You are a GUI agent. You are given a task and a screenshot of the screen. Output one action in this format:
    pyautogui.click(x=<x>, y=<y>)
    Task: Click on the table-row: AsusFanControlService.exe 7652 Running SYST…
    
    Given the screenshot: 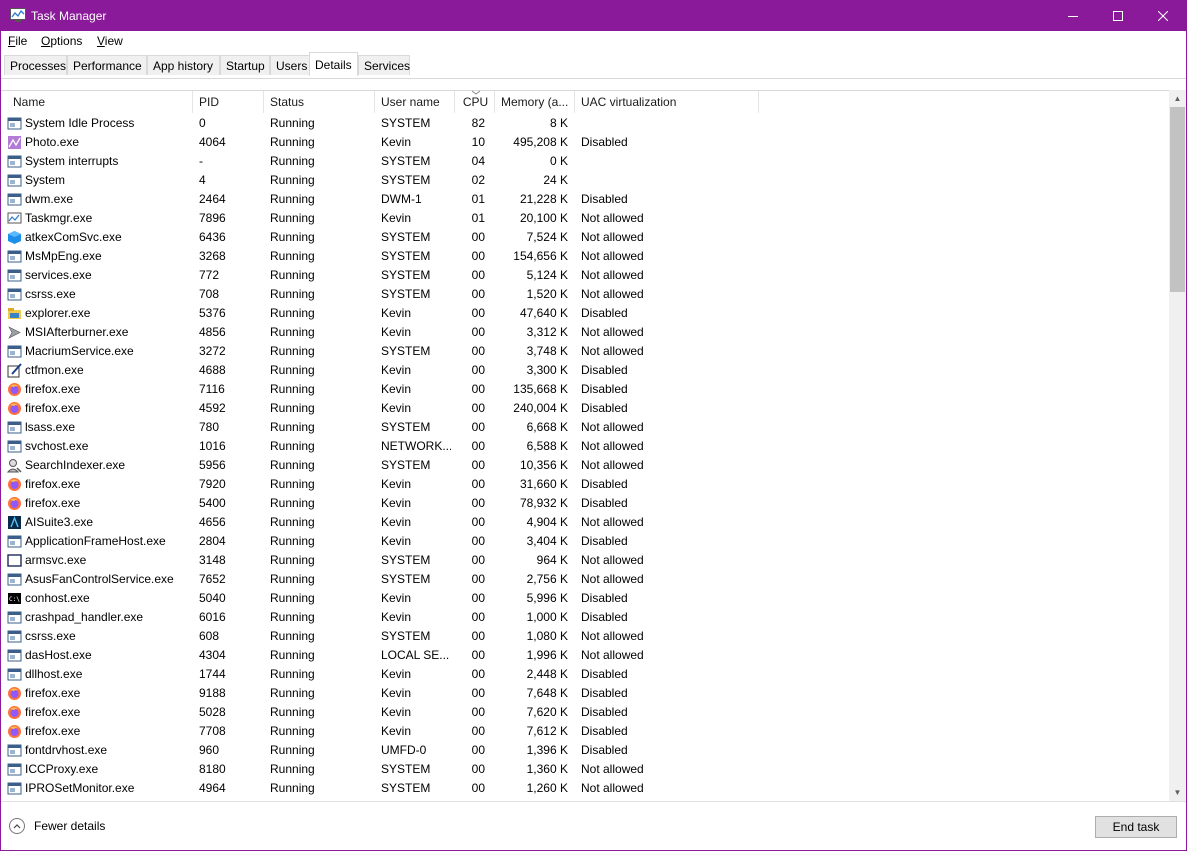 What is the action you would take?
    pyautogui.click(x=585, y=579)
    